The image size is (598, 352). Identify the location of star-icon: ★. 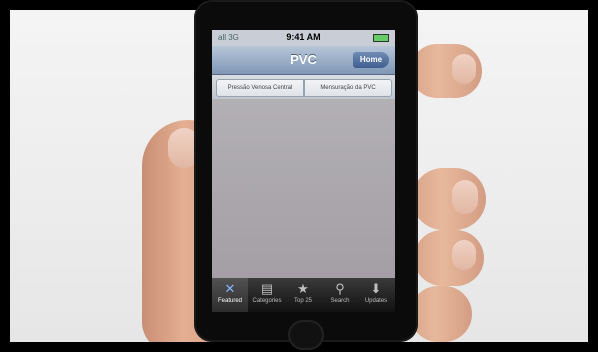
(303, 288).